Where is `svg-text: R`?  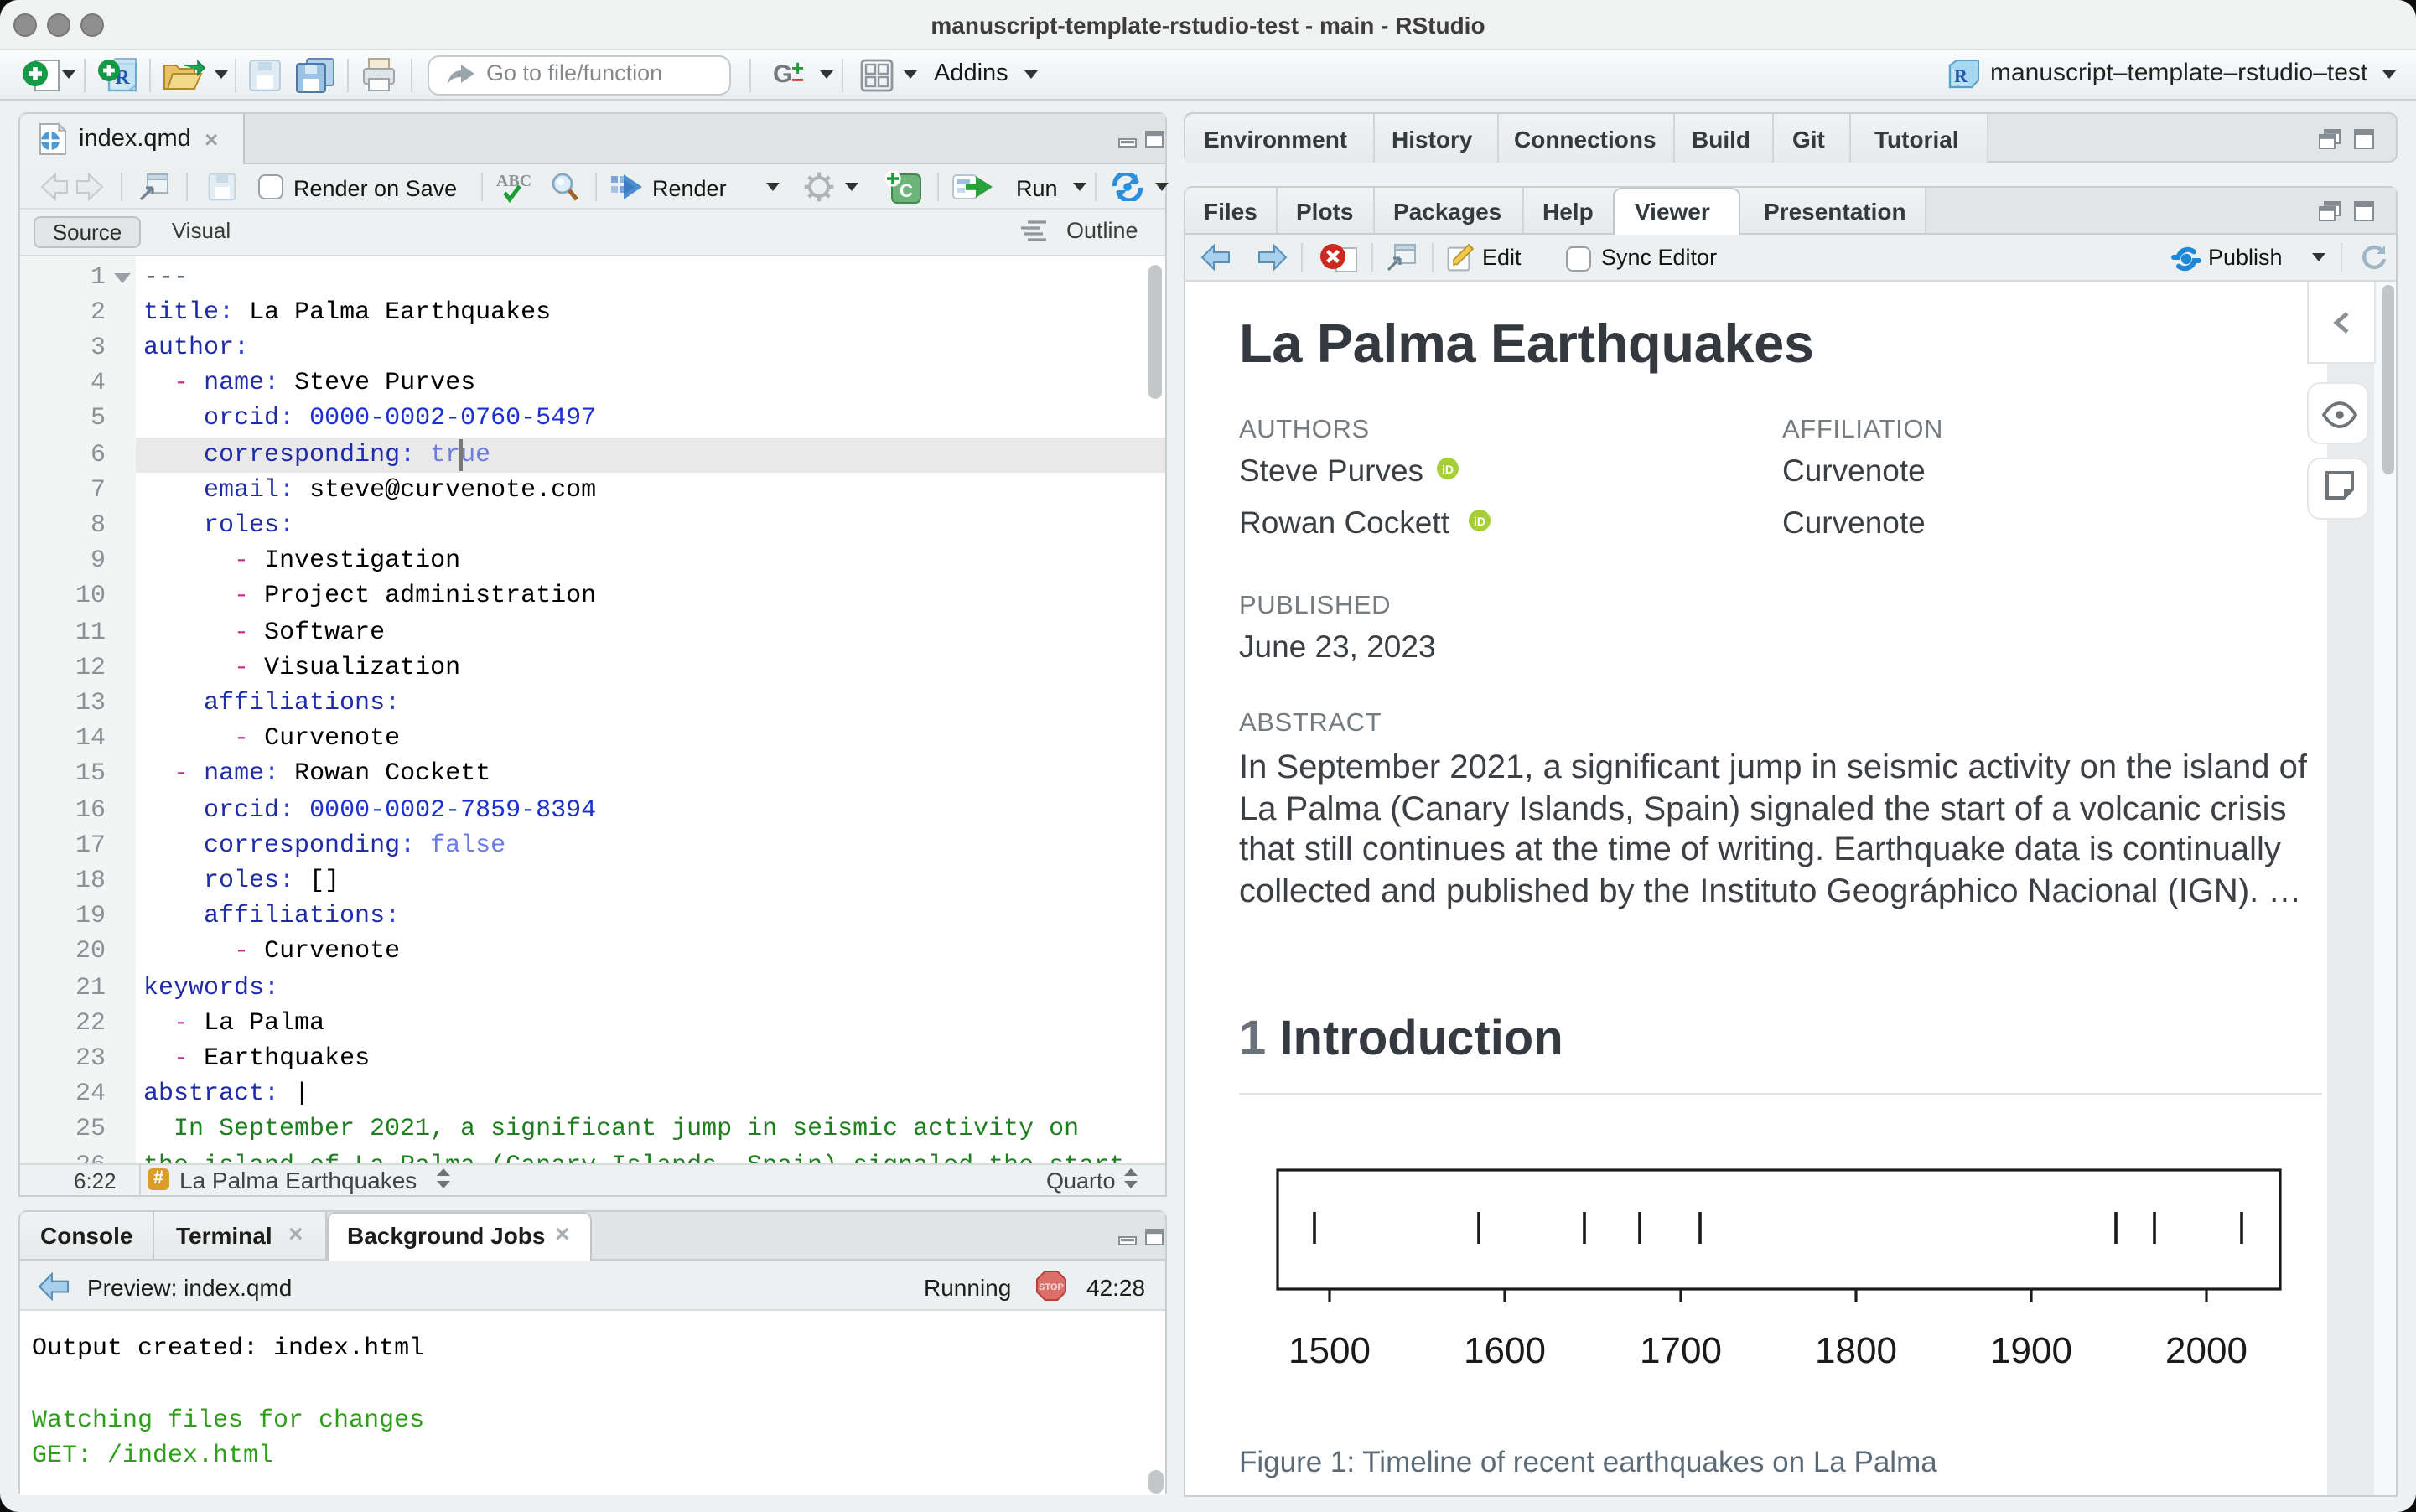 svg-text: R is located at coordinates (1961, 75).